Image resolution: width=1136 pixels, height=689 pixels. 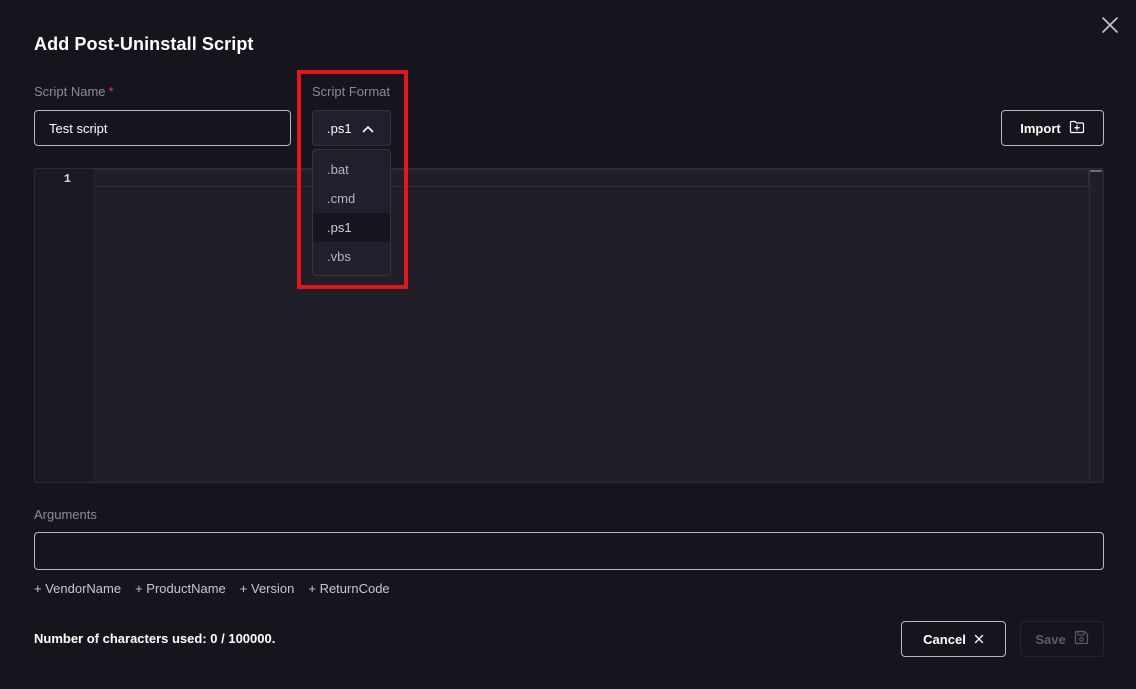 I want to click on import-button-label: Import, so click(x=1040, y=128).